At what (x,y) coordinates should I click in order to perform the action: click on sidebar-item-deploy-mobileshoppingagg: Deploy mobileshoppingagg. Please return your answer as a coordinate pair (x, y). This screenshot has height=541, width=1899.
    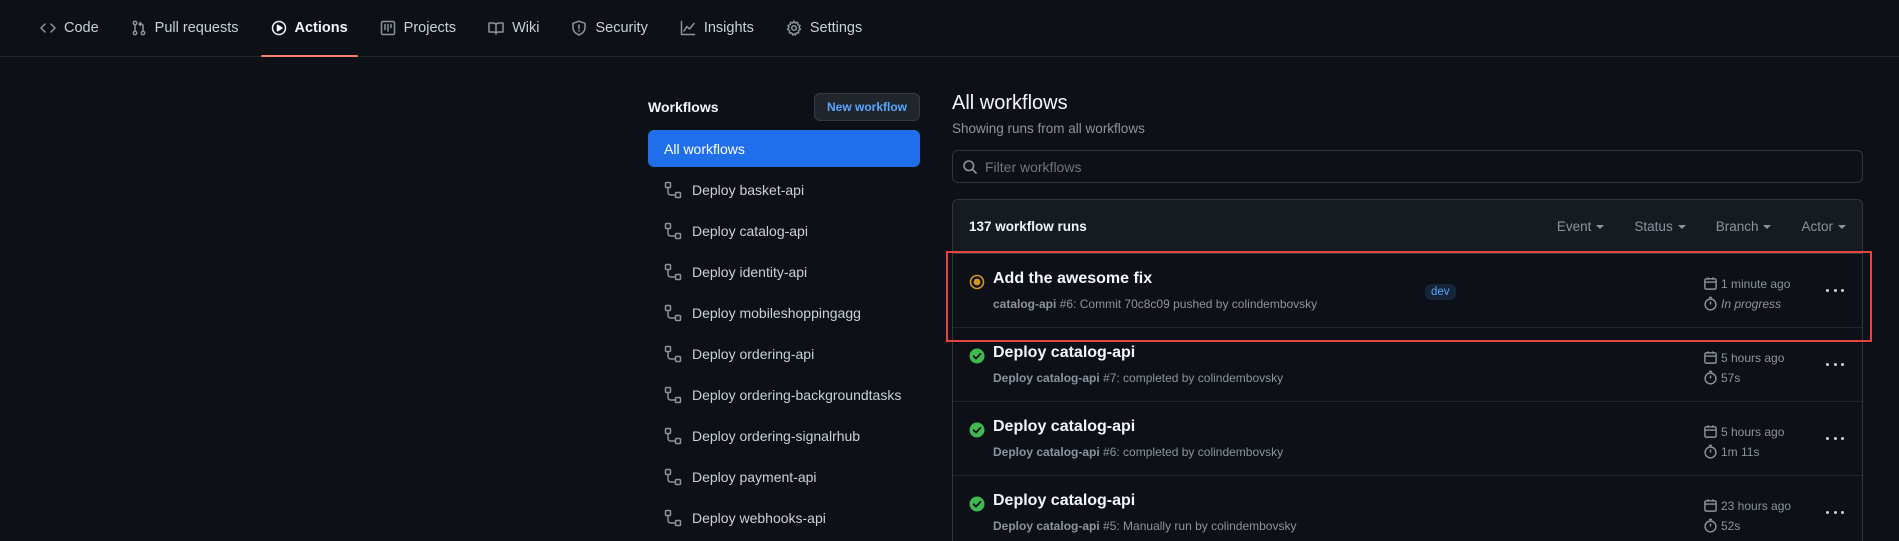
    Looking at the image, I should click on (784, 312).